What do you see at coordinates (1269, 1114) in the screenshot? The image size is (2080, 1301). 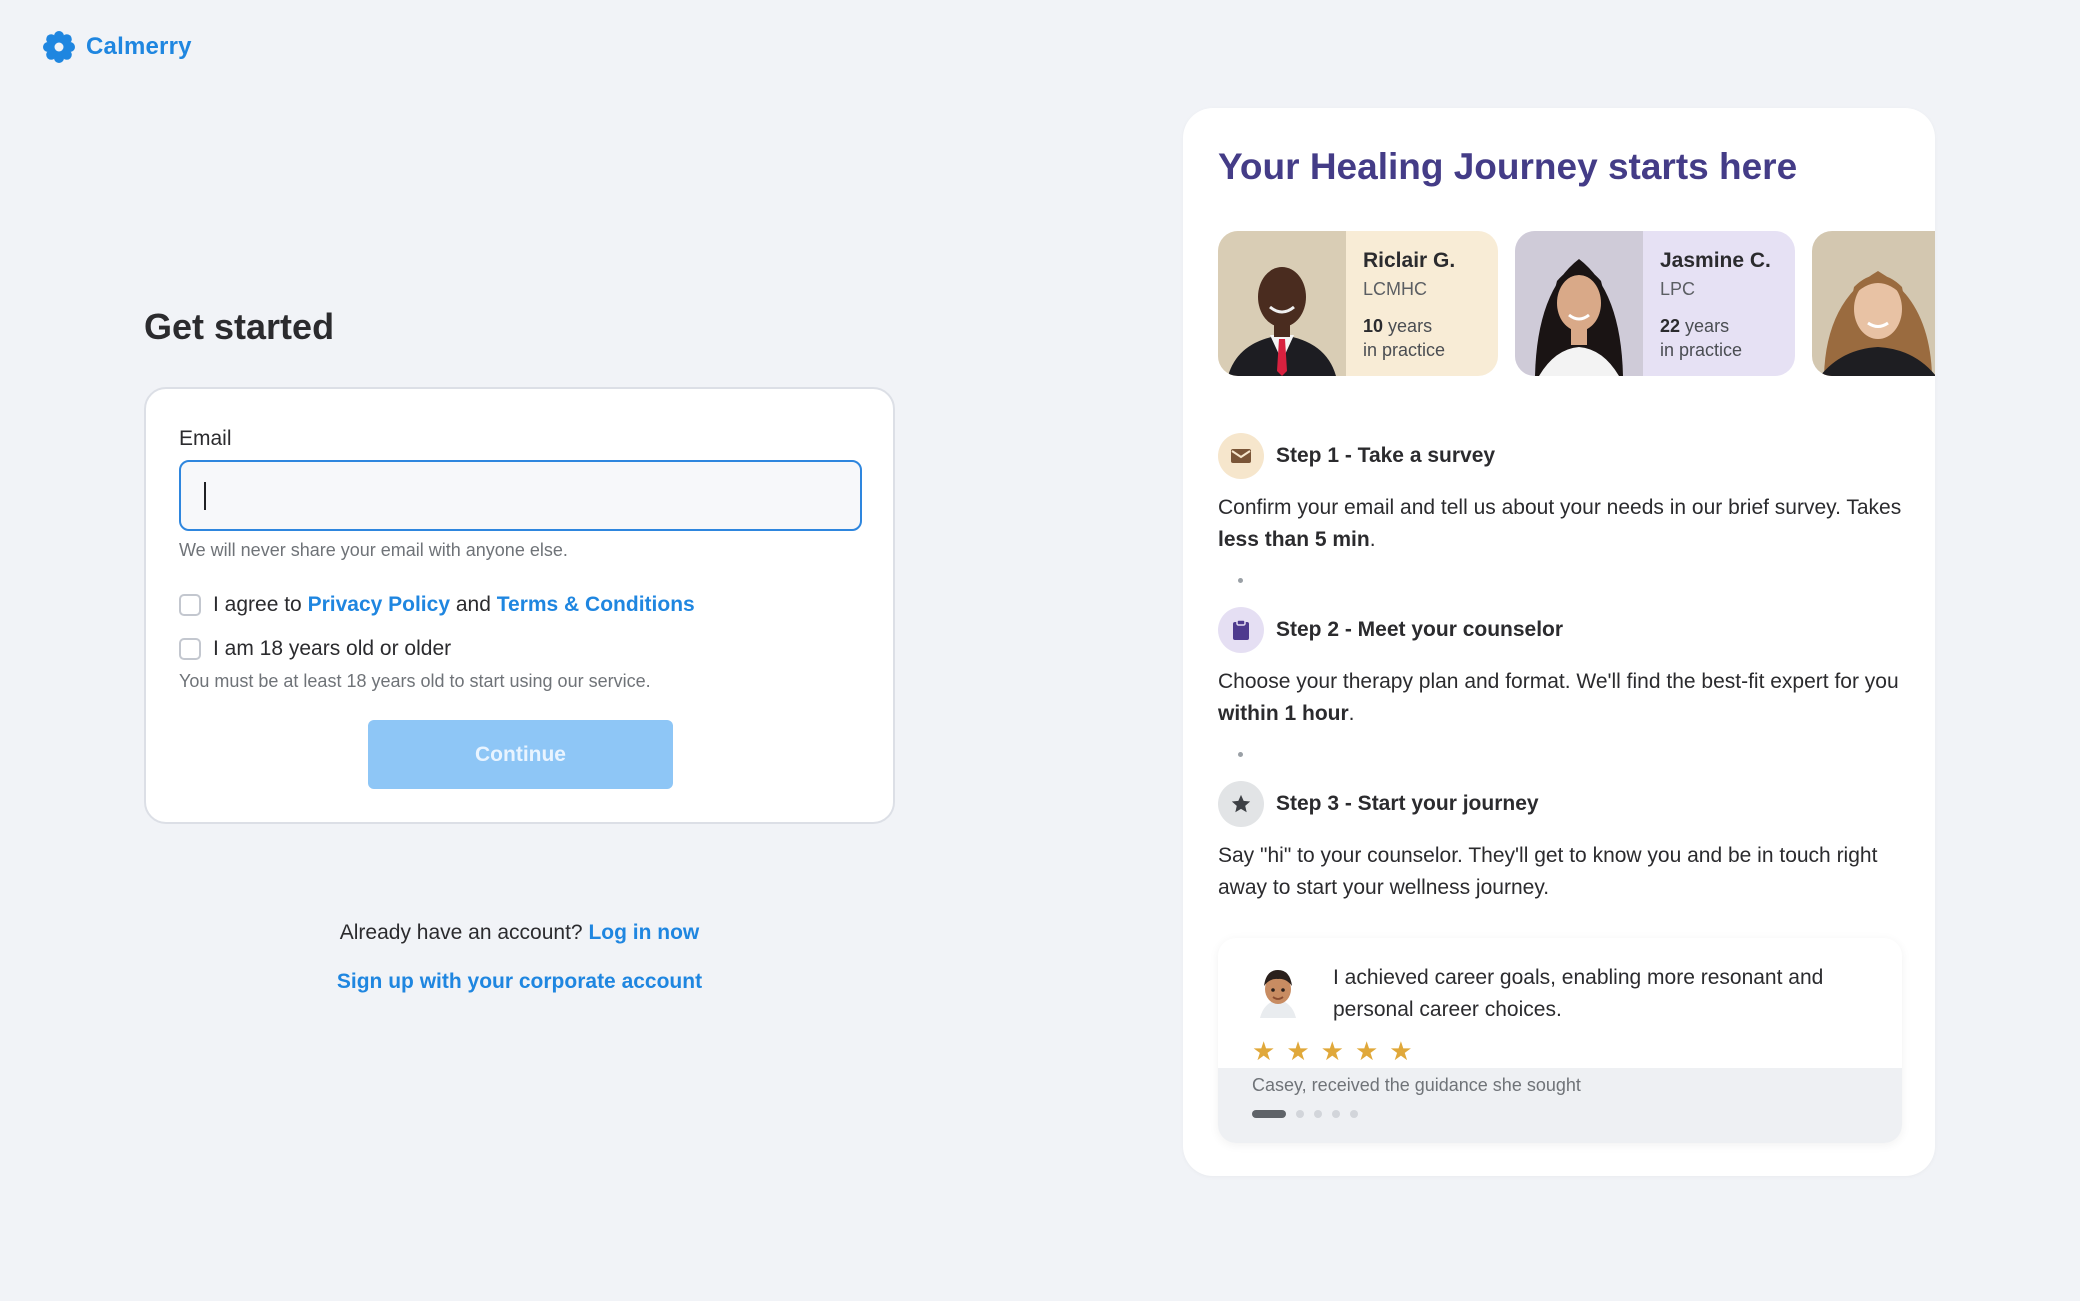 I see `pager-dot-active` at bounding box center [1269, 1114].